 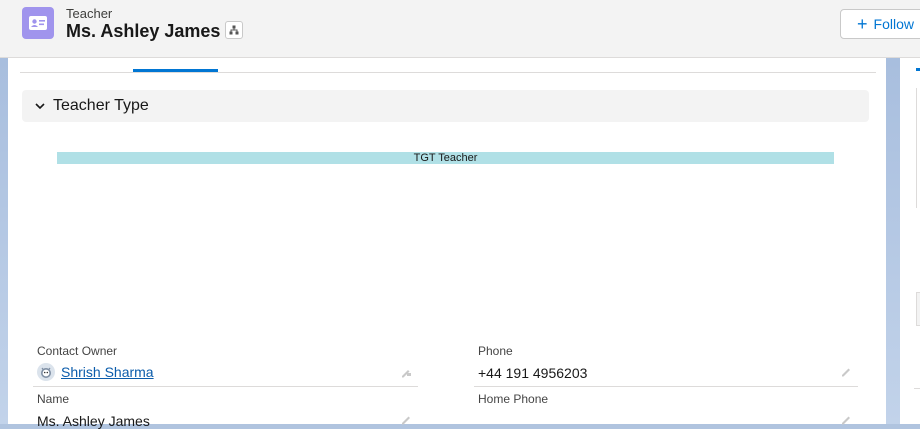 What do you see at coordinates (93, 410) in the screenshot?
I see `field-name: Name Ms. Ashley James` at bounding box center [93, 410].